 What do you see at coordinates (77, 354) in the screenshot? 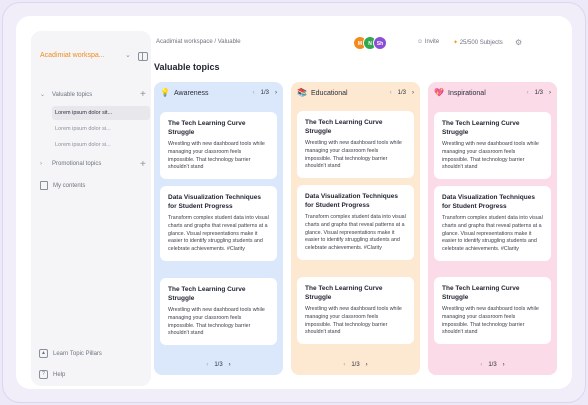
I see `learn-label: Learn Topic Pillars` at bounding box center [77, 354].